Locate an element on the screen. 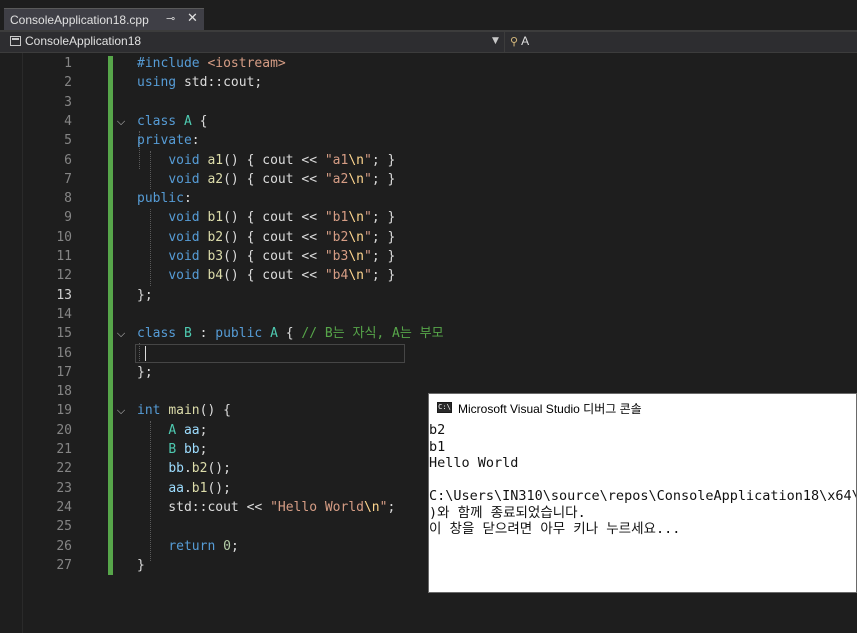 The height and width of the screenshot is (633, 857). code-line: void b2() { cout << "b2\n"; } is located at coordinates (266, 237).